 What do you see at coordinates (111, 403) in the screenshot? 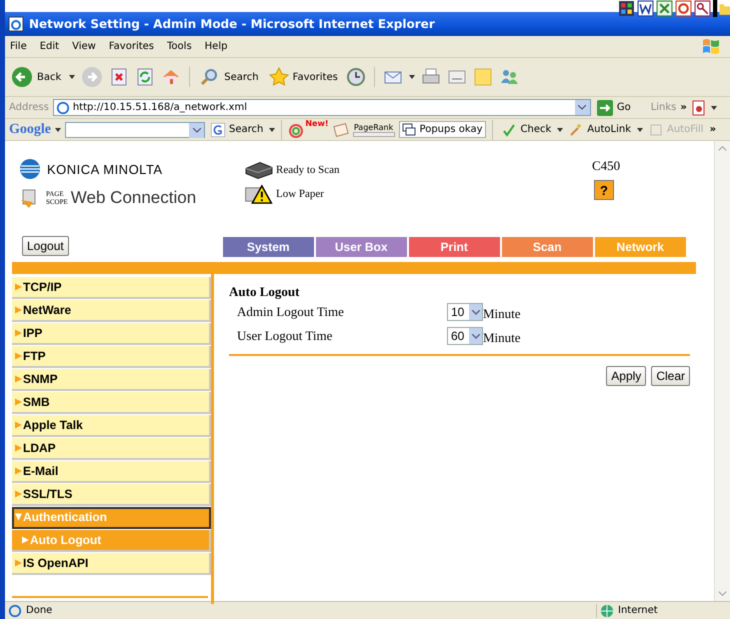
I see `sidebar-item: SMB` at bounding box center [111, 403].